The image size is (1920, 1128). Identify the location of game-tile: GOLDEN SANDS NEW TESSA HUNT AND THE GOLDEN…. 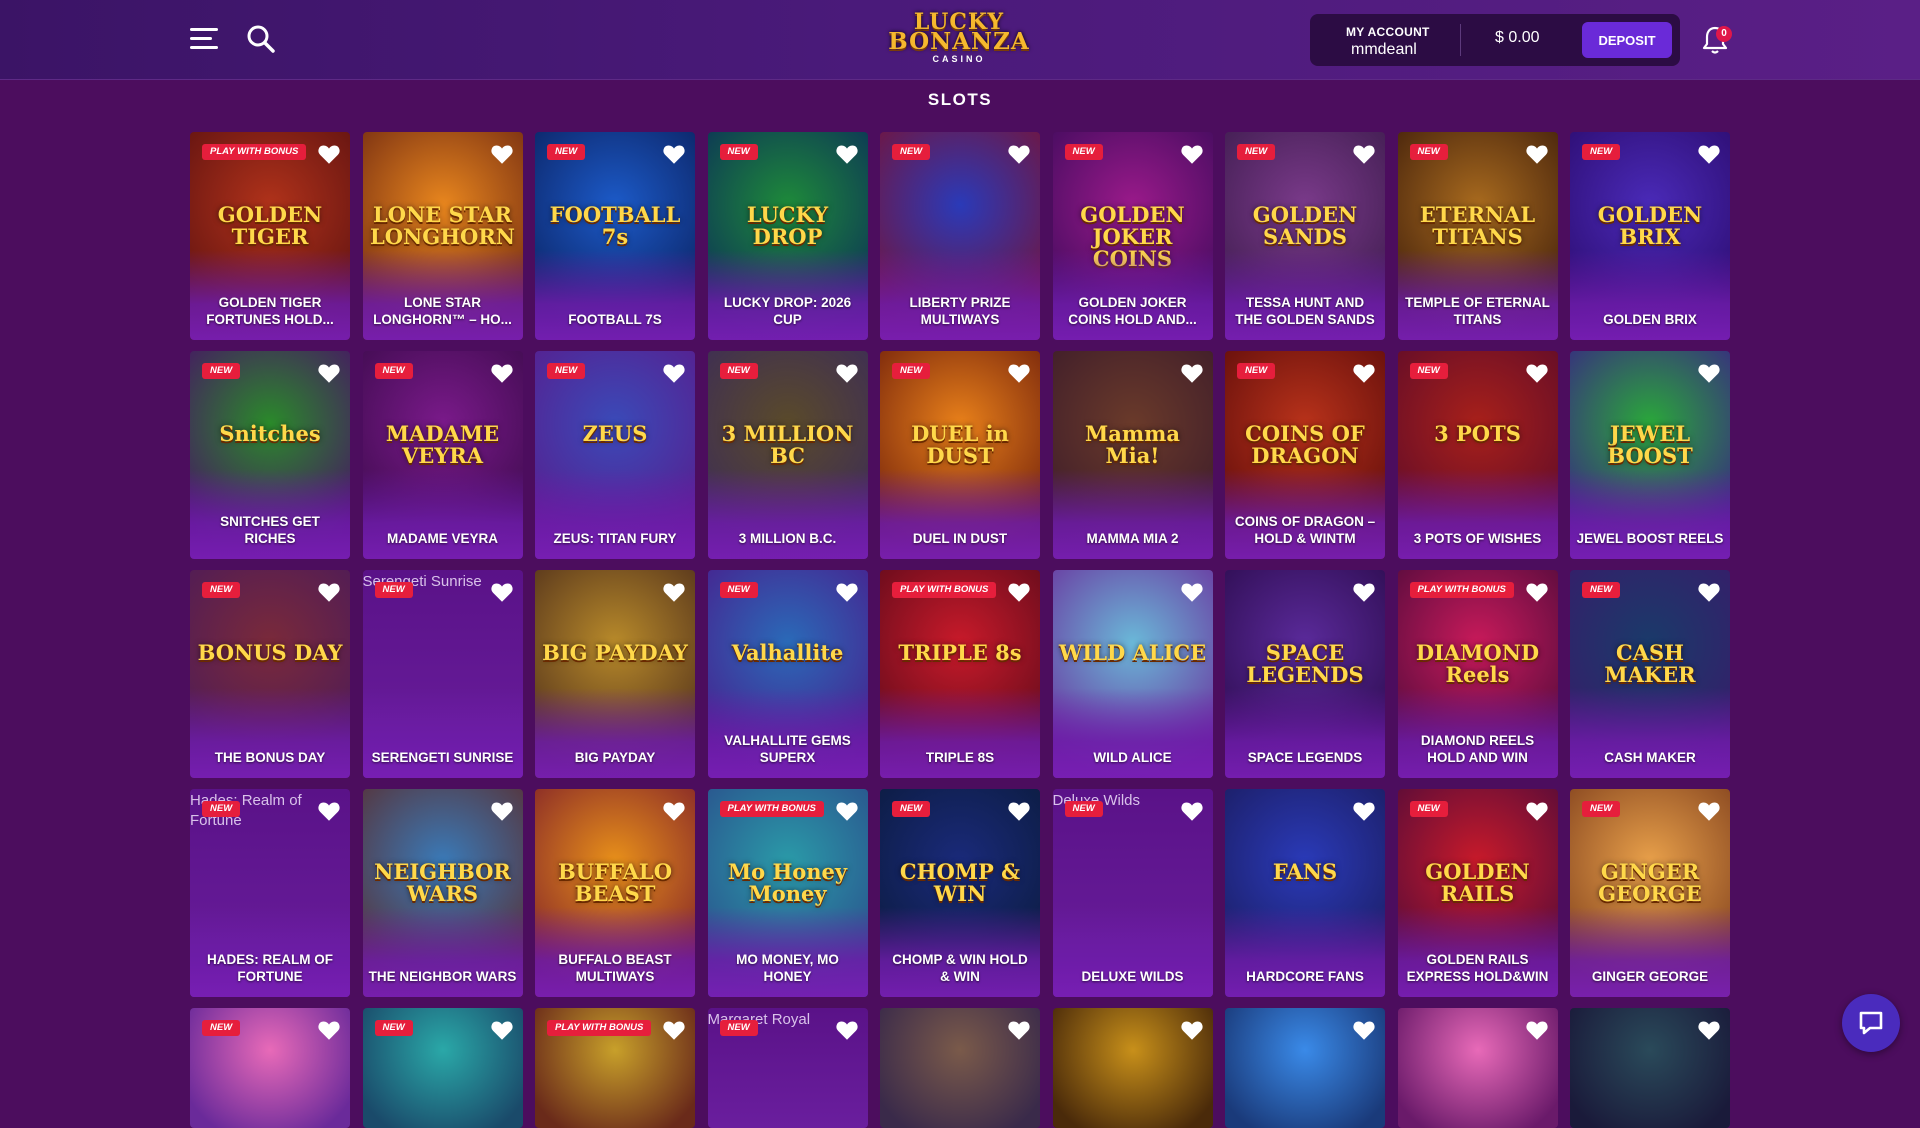
(1305, 236).